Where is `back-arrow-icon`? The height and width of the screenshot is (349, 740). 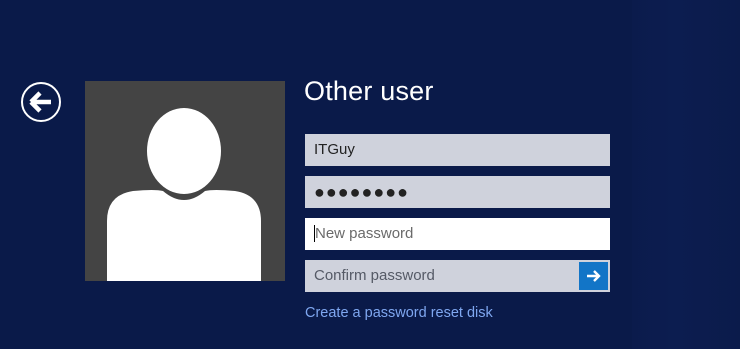 back-arrow-icon is located at coordinates (40, 102).